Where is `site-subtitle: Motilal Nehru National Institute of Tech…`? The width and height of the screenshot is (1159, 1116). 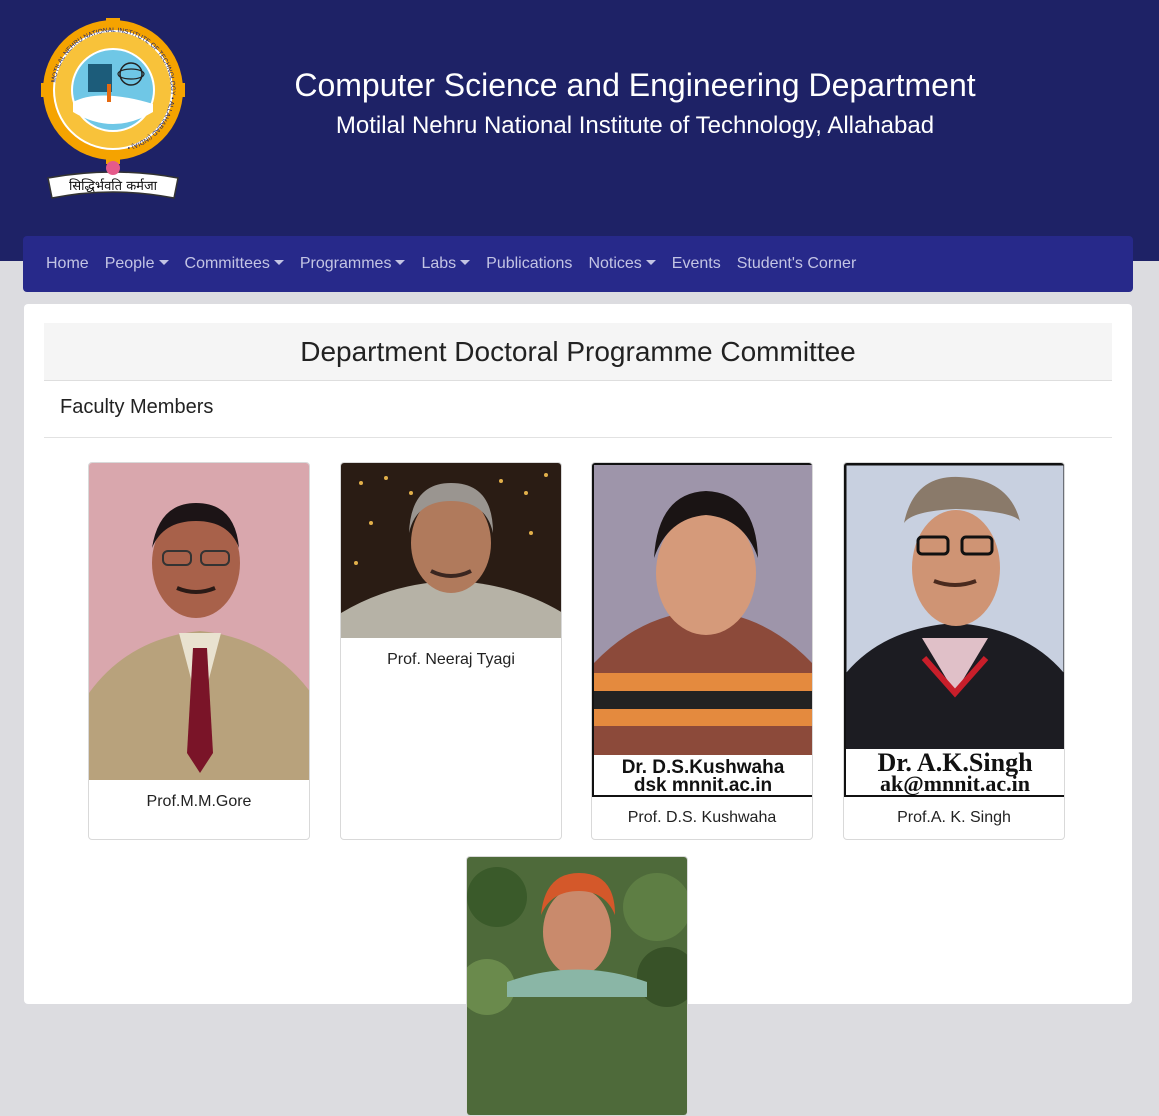 site-subtitle: Motilal Nehru National Institute of Tech… is located at coordinates (635, 125).